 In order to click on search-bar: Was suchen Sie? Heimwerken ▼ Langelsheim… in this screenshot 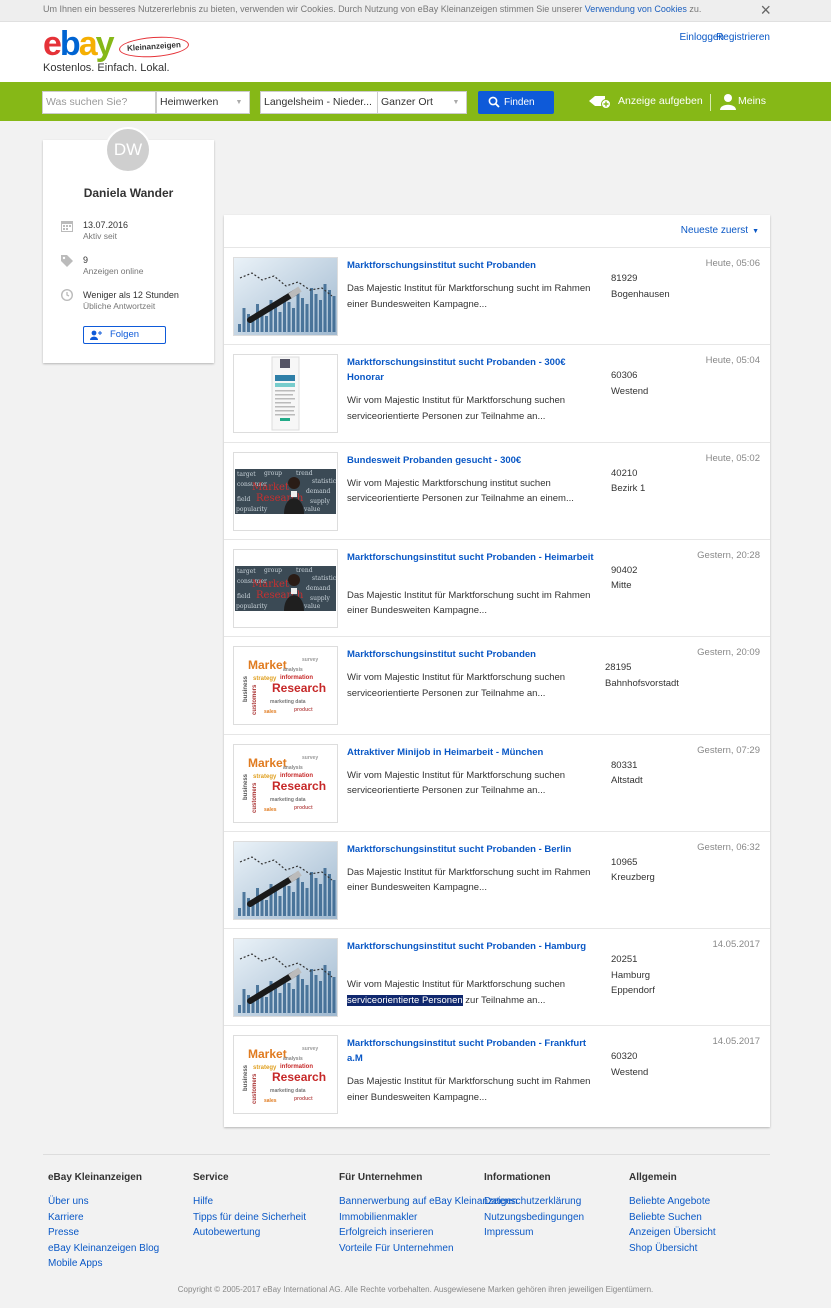, I will do `click(415, 101)`.